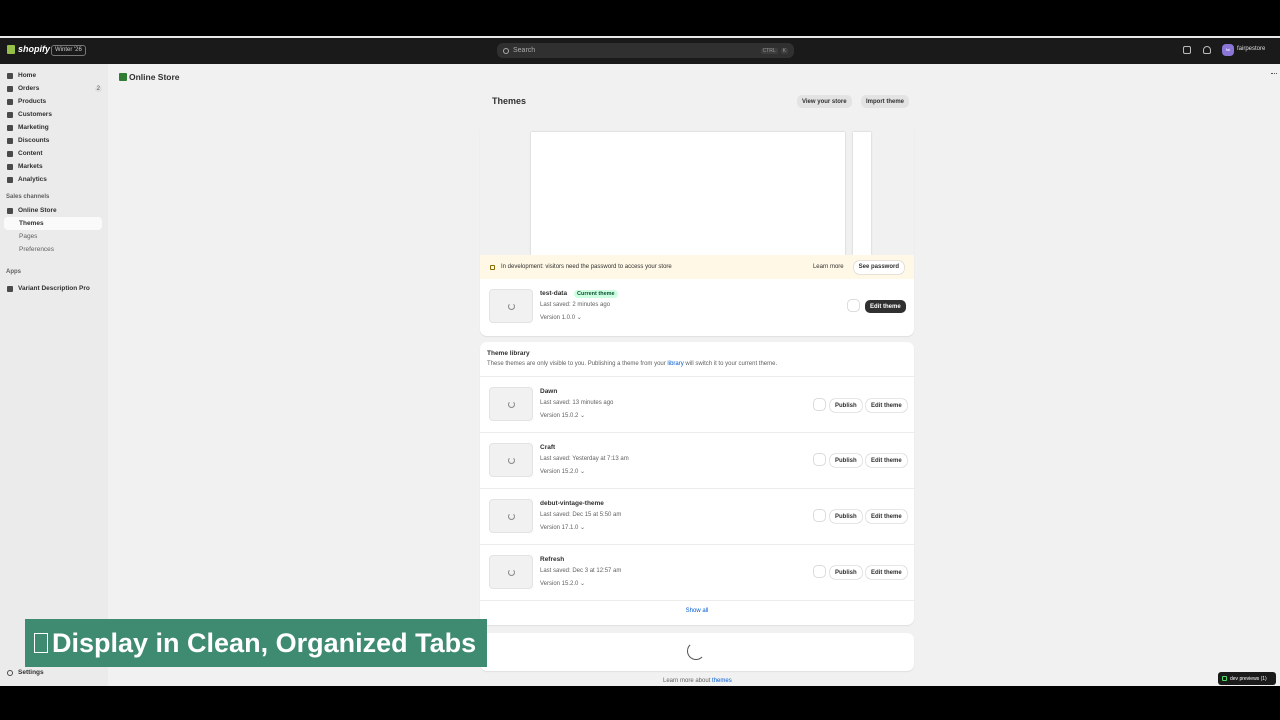 The image size is (1280, 720). I want to click on store-name: fairpestore, so click(1251, 49).